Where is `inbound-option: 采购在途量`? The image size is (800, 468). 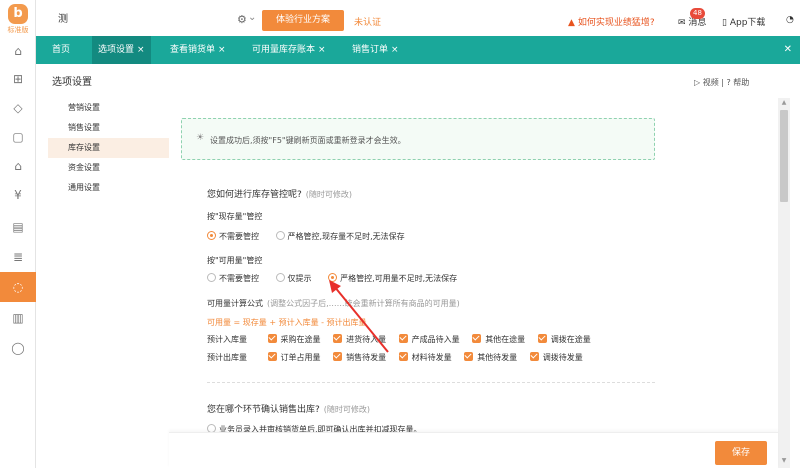
inbound-option: 采购在途量 is located at coordinates (294, 339).